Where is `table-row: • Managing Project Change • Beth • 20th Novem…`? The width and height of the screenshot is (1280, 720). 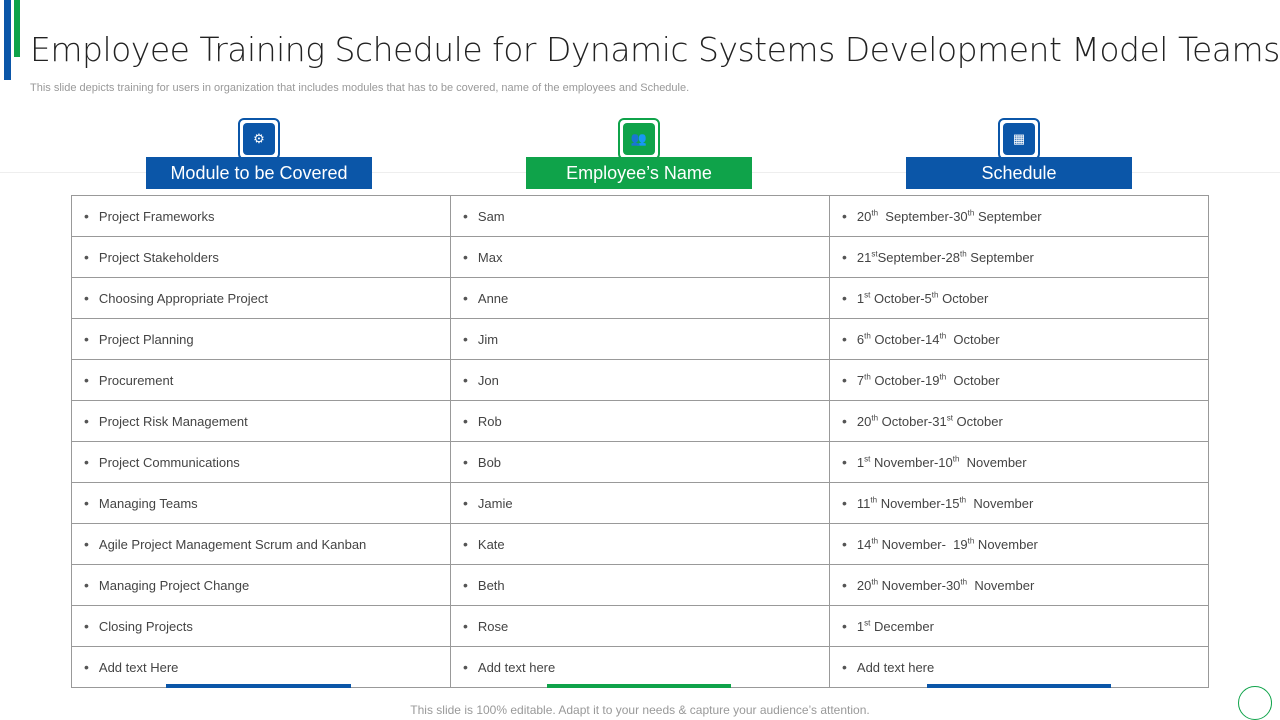
table-row: • Managing Project Change • Beth • 20th Novem… is located at coordinates (640, 585).